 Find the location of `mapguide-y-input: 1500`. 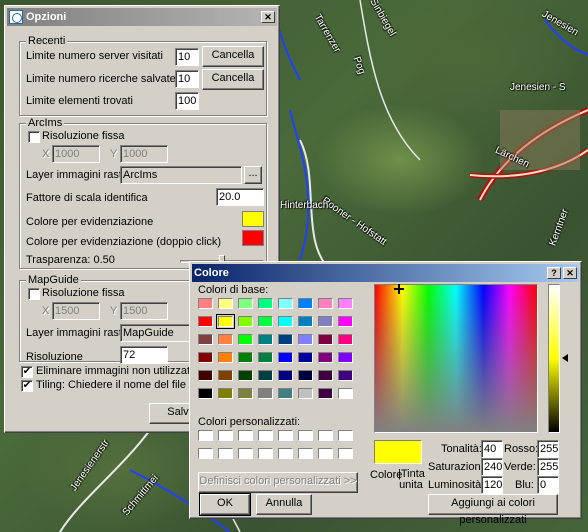

mapguide-y-input: 1500 is located at coordinates (144, 311).